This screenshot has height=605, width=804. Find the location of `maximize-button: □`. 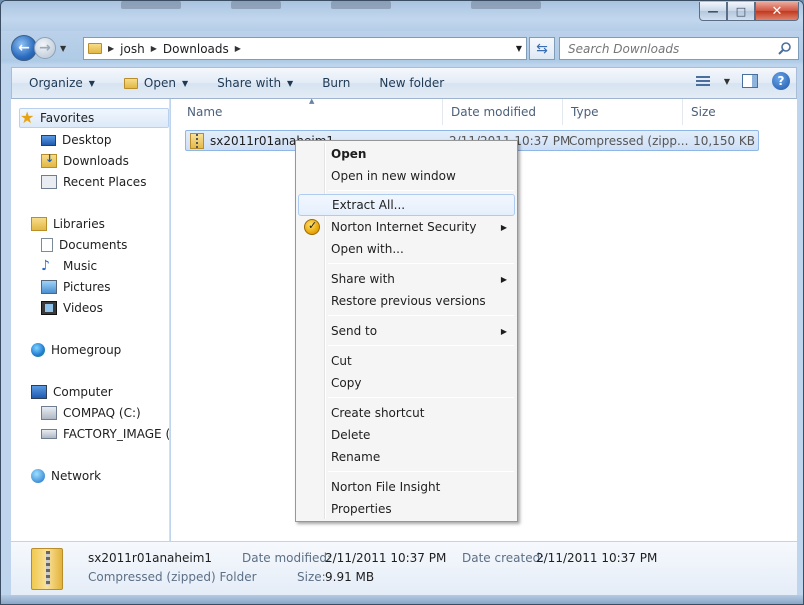

maximize-button: □ is located at coordinates (741, 11).